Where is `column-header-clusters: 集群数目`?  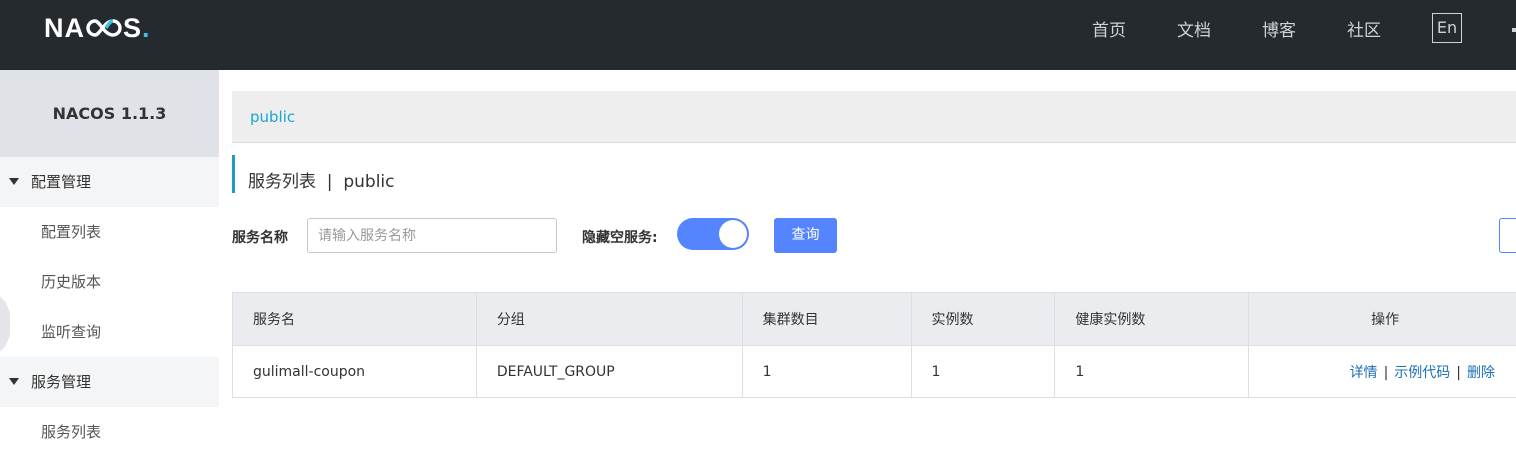 column-header-clusters: 集群数目 is located at coordinates (826, 319).